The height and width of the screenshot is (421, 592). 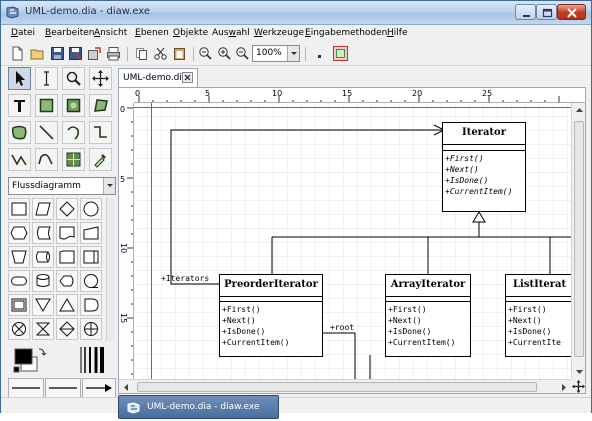 What do you see at coordinates (113, 53) in the screenshot?
I see `print-button` at bounding box center [113, 53].